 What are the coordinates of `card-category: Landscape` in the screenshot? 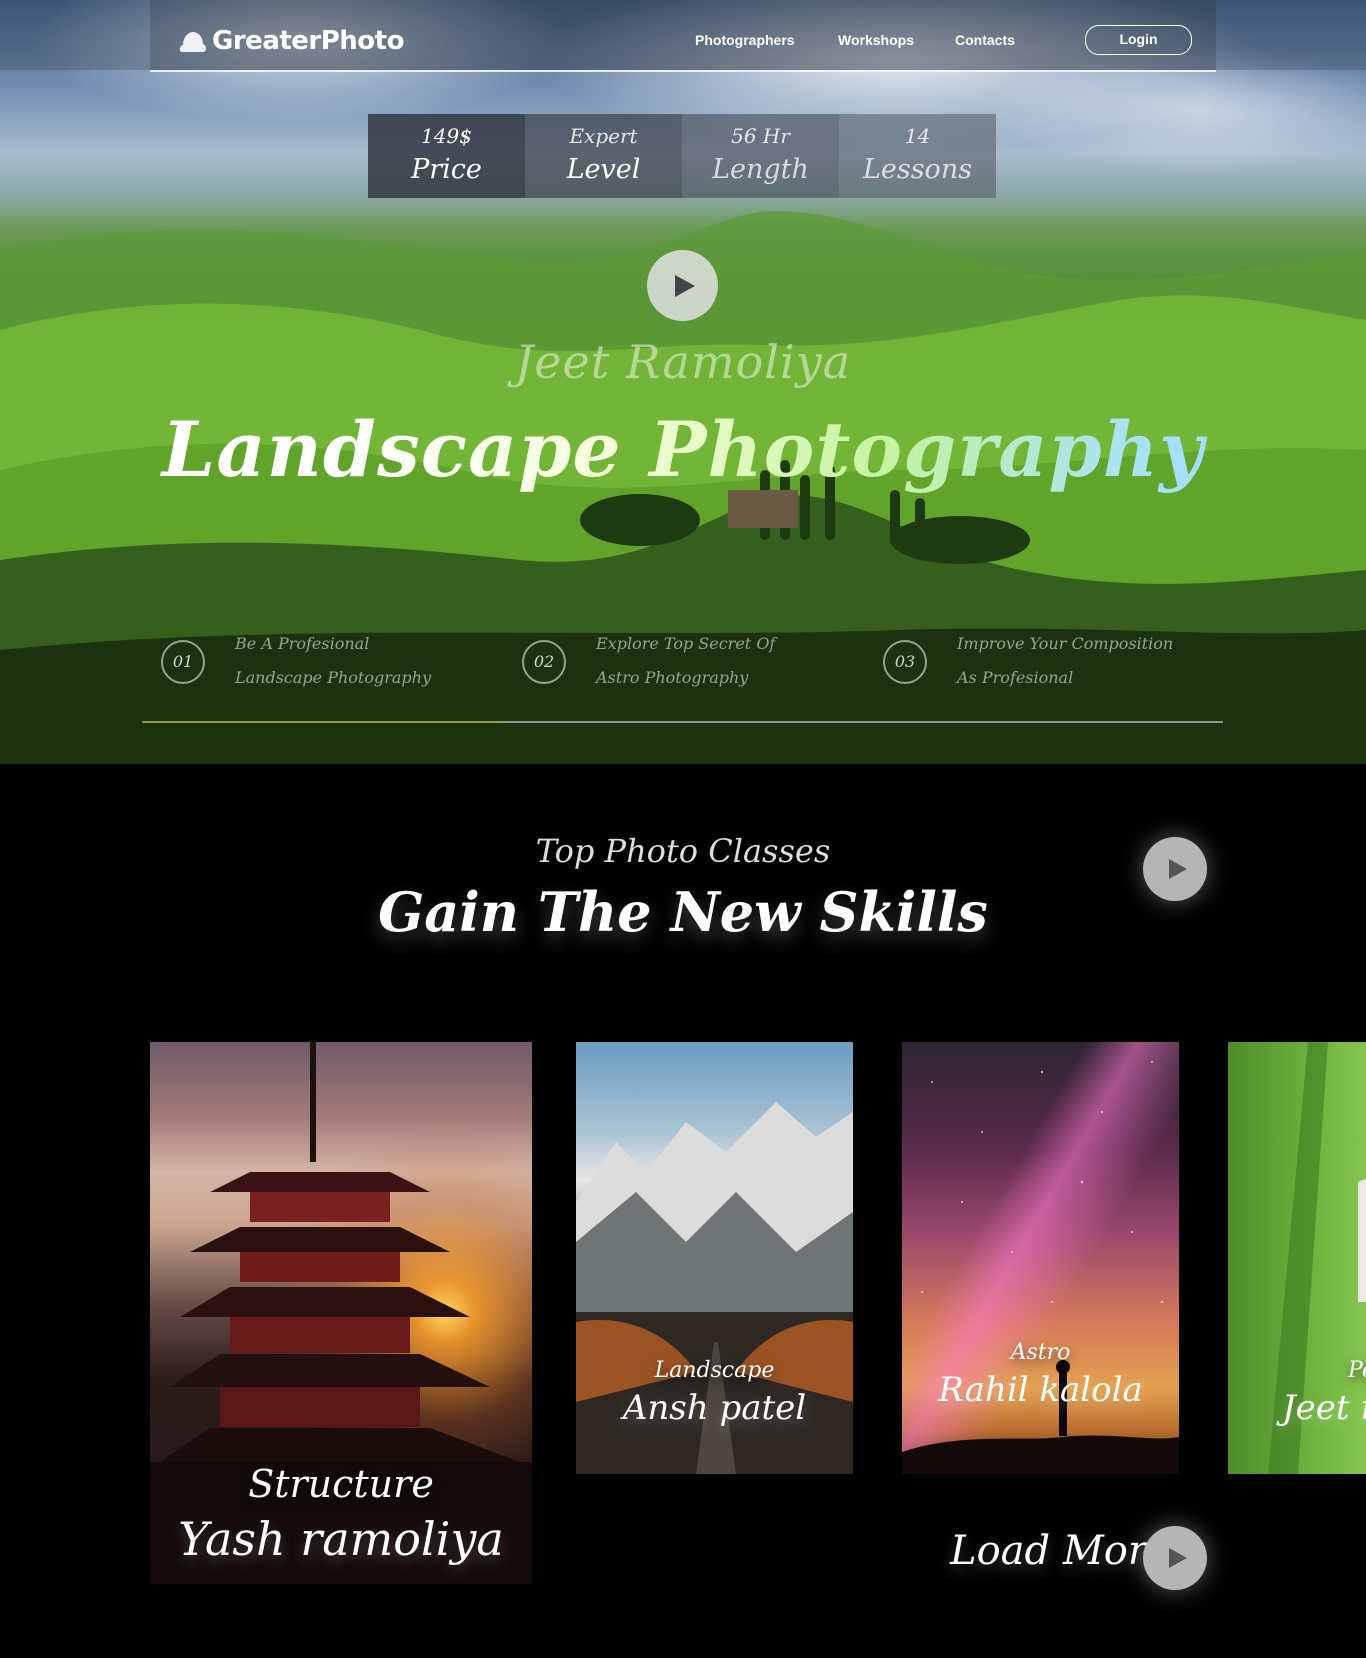 It's located at (714, 1370).